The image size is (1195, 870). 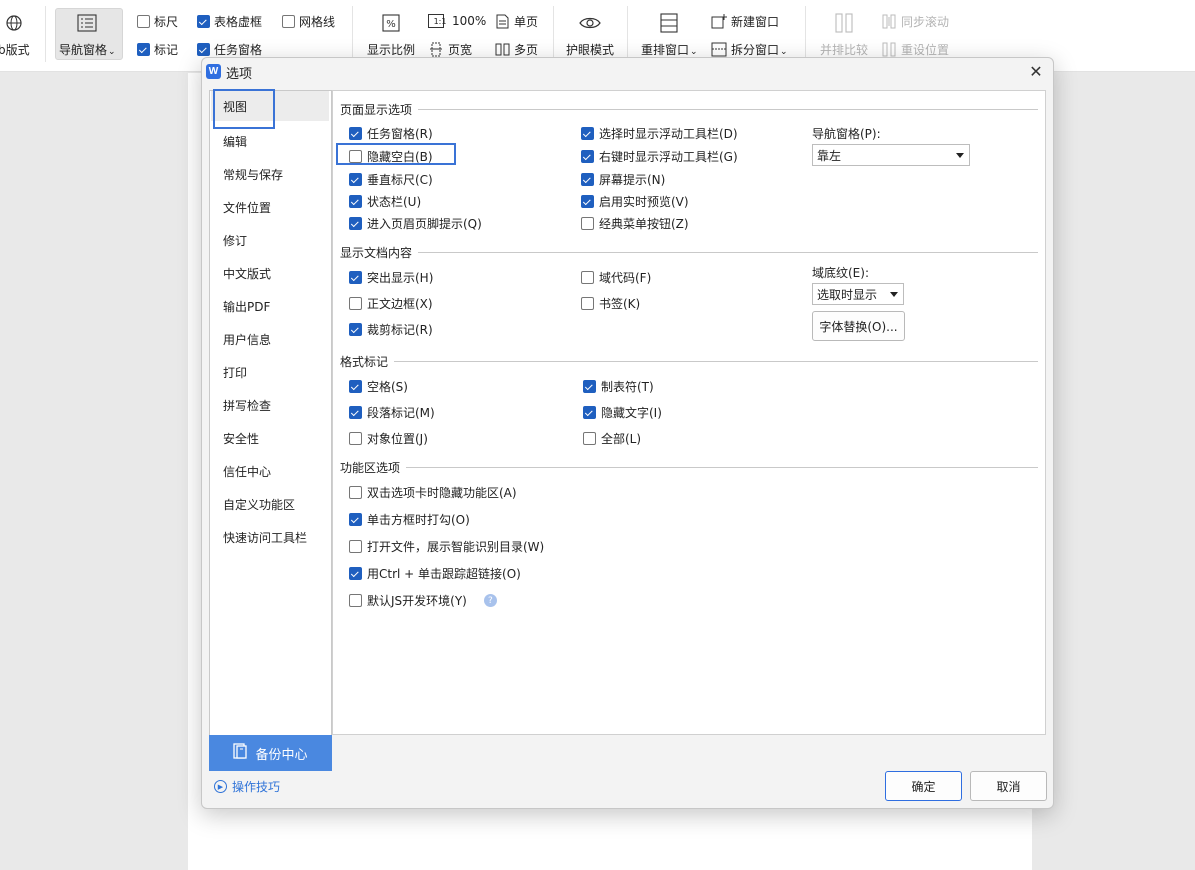 I want to click on dialog-titlebar: W 选项 ✕, so click(x=627, y=71).